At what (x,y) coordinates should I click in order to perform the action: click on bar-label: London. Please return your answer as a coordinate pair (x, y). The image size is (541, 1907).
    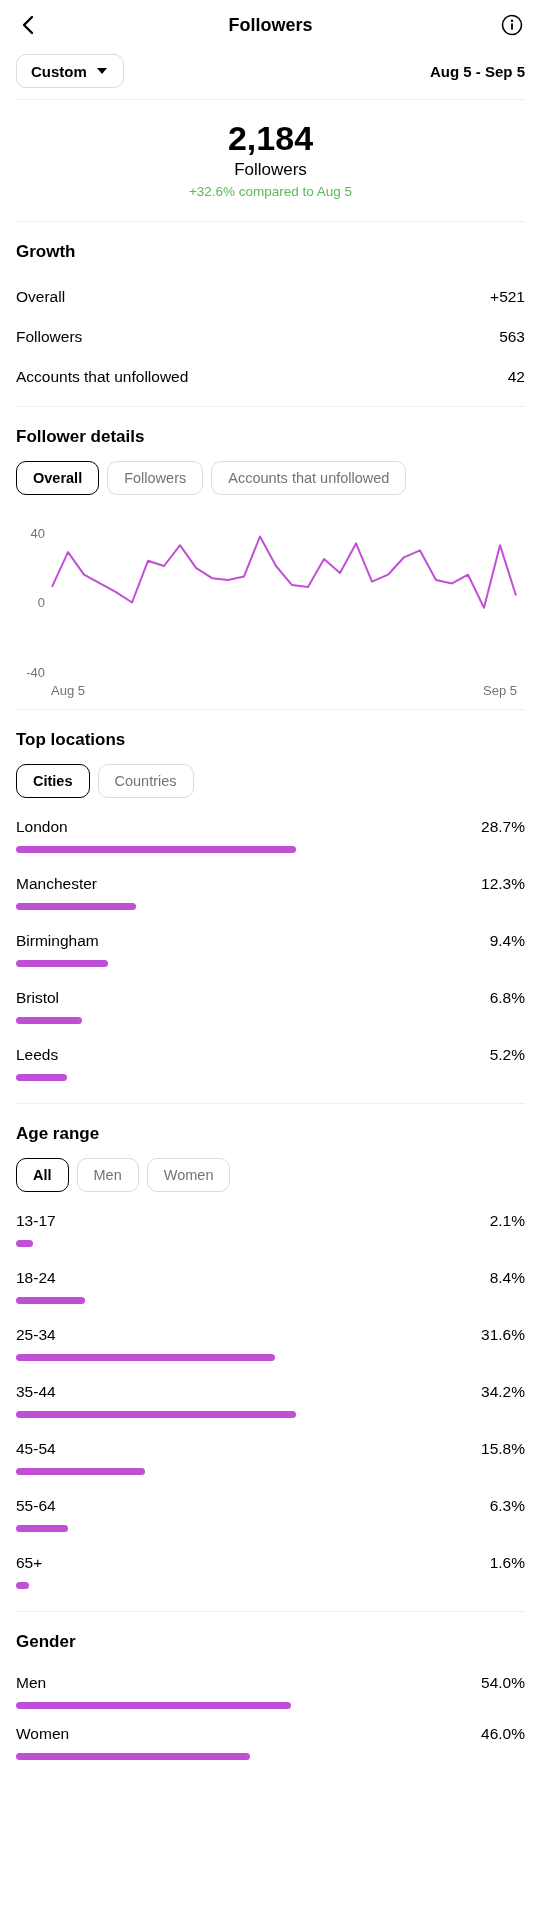
    Looking at the image, I should click on (42, 827).